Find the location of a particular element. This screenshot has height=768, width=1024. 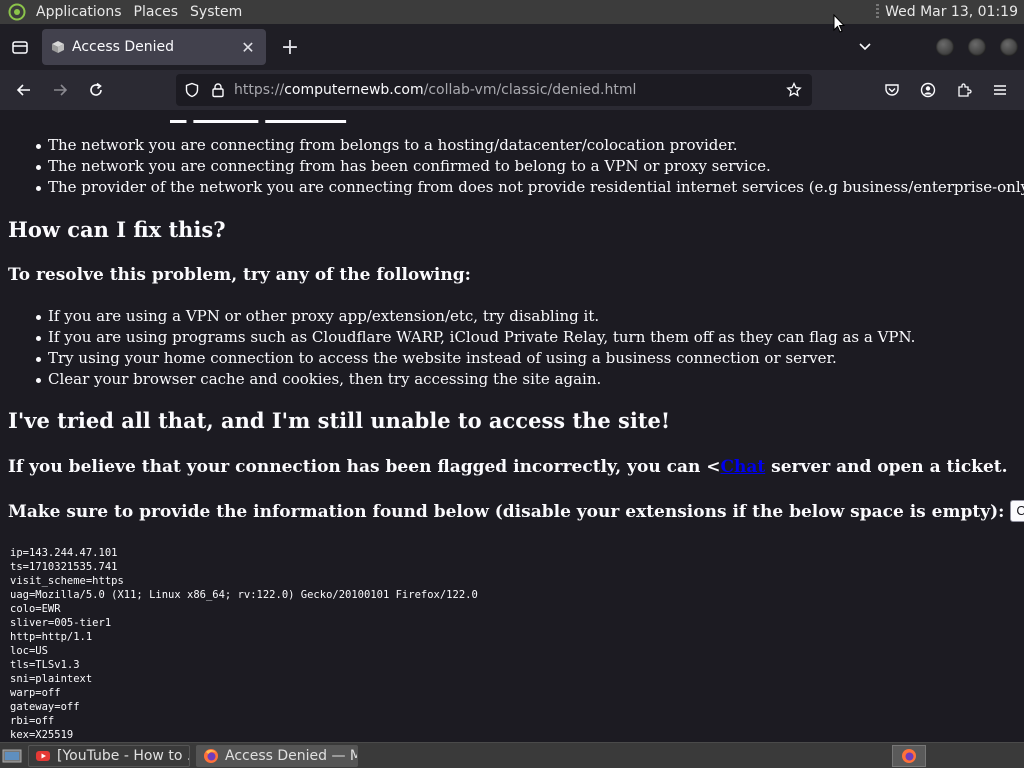

show-desktop-icon is located at coordinates (12, 756).